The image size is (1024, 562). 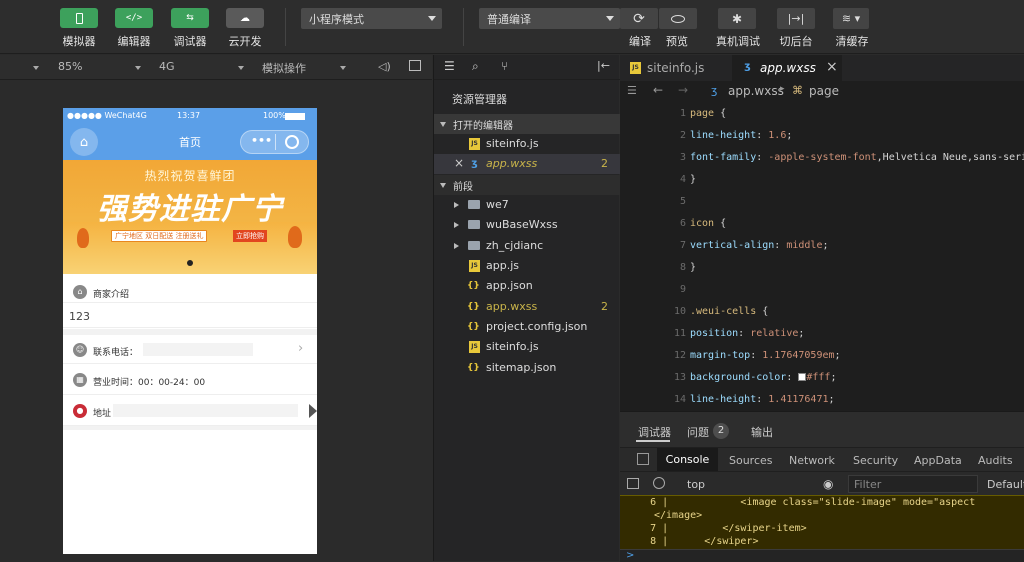 I want to click on banner-cta-button: 立即抢购, so click(x=250, y=236).